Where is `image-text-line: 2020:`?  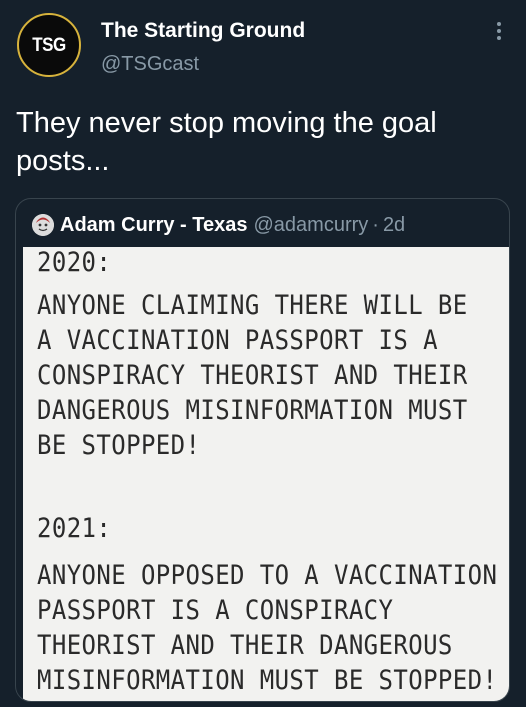
image-text-line: 2020: is located at coordinates (74, 262).